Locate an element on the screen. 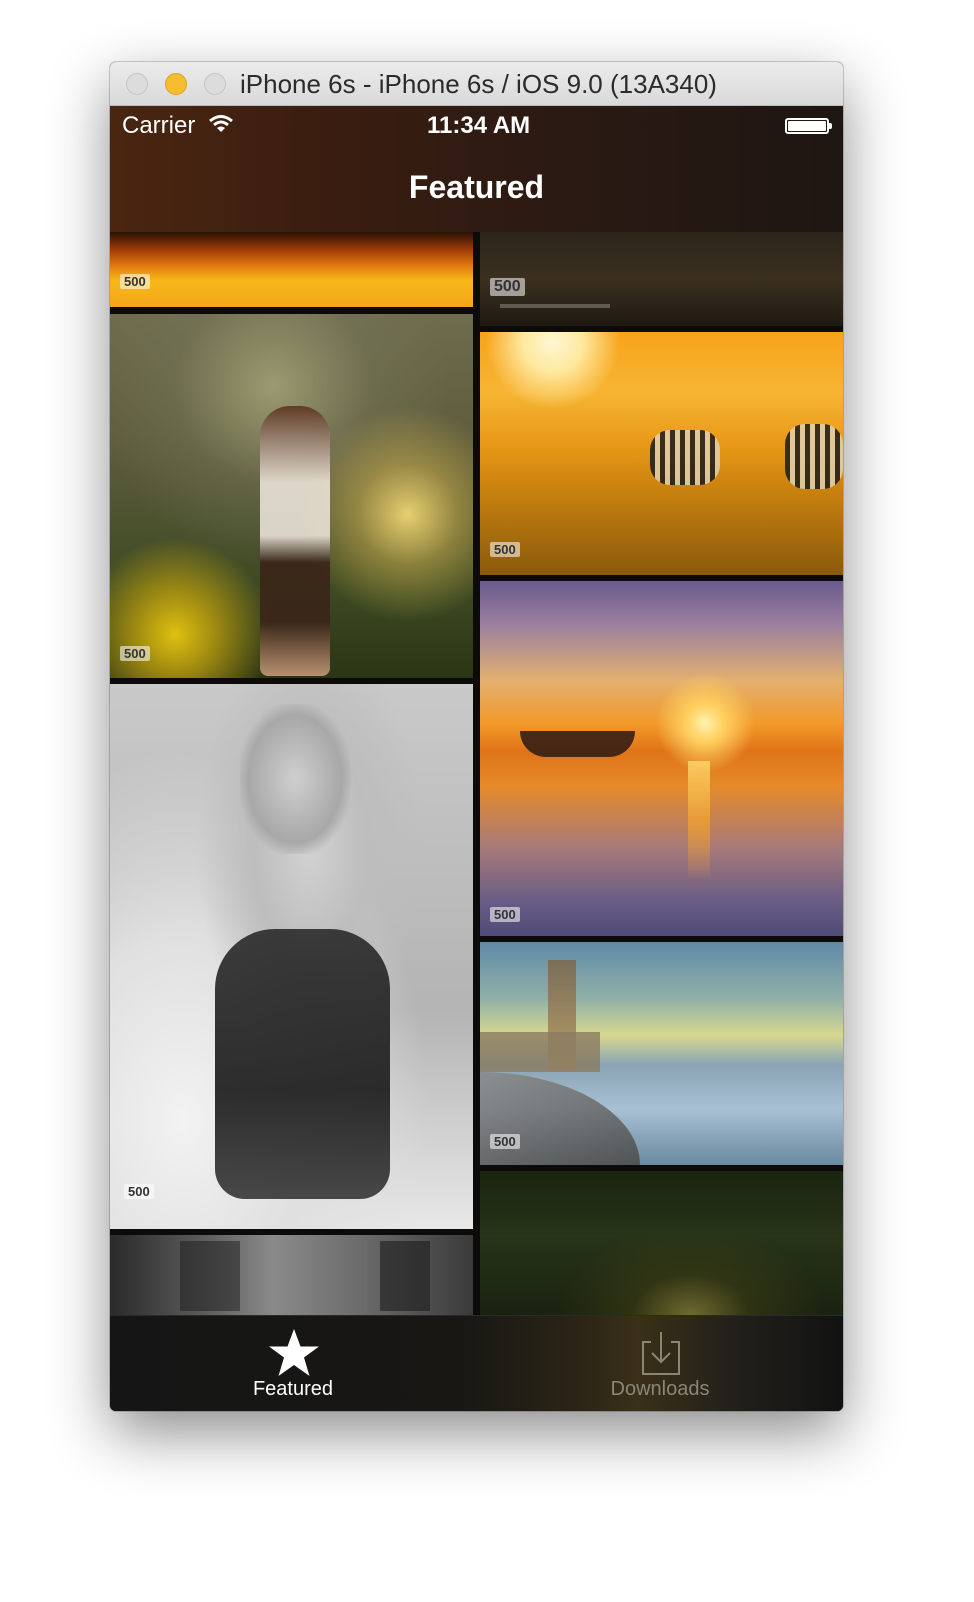 The width and height of the screenshot is (974, 1602). tab-downloads: Downloads is located at coordinates (660, 1363).